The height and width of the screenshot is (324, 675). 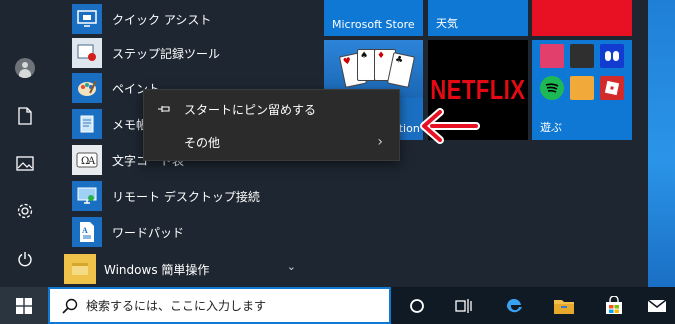 I want to click on mail-button, so click(x=656, y=305).